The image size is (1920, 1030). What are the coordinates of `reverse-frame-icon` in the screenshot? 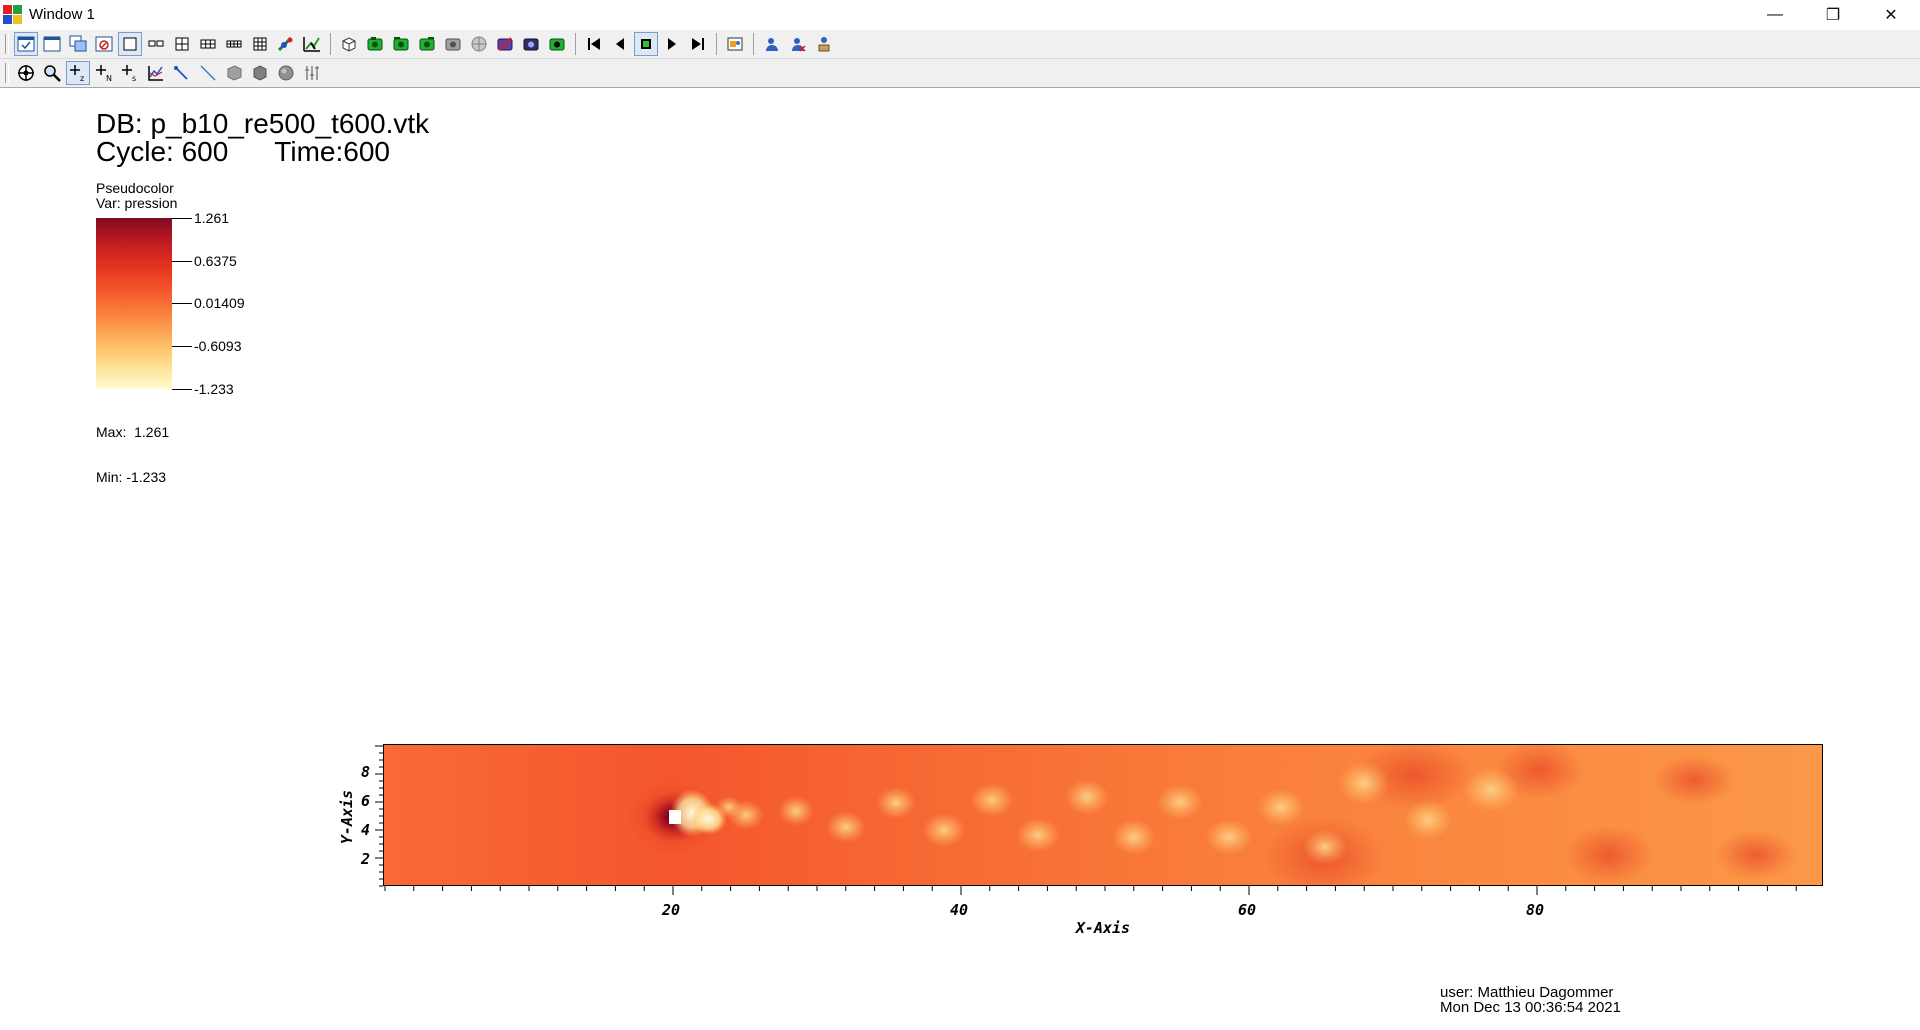 It's located at (594, 44).